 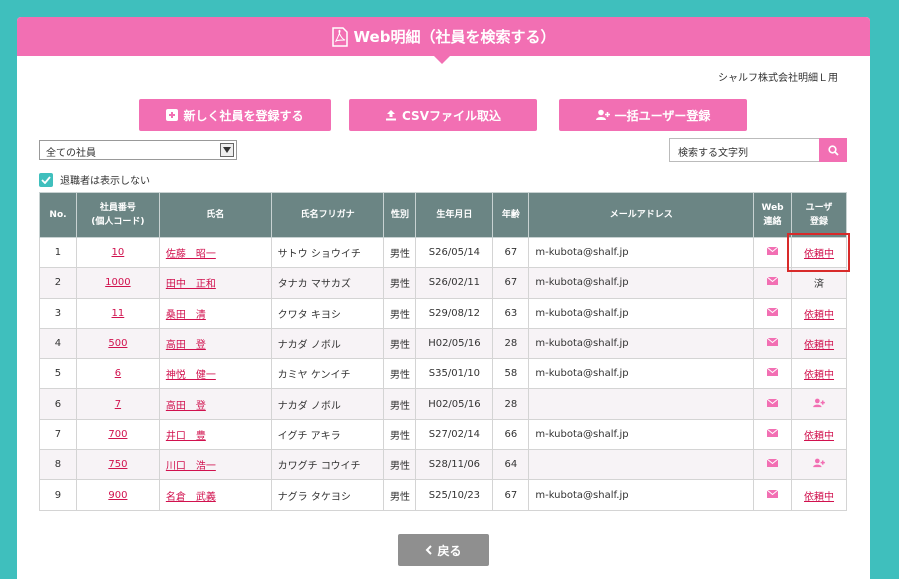 I want to click on employee-name-link: 桑田 清, so click(x=186, y=315).